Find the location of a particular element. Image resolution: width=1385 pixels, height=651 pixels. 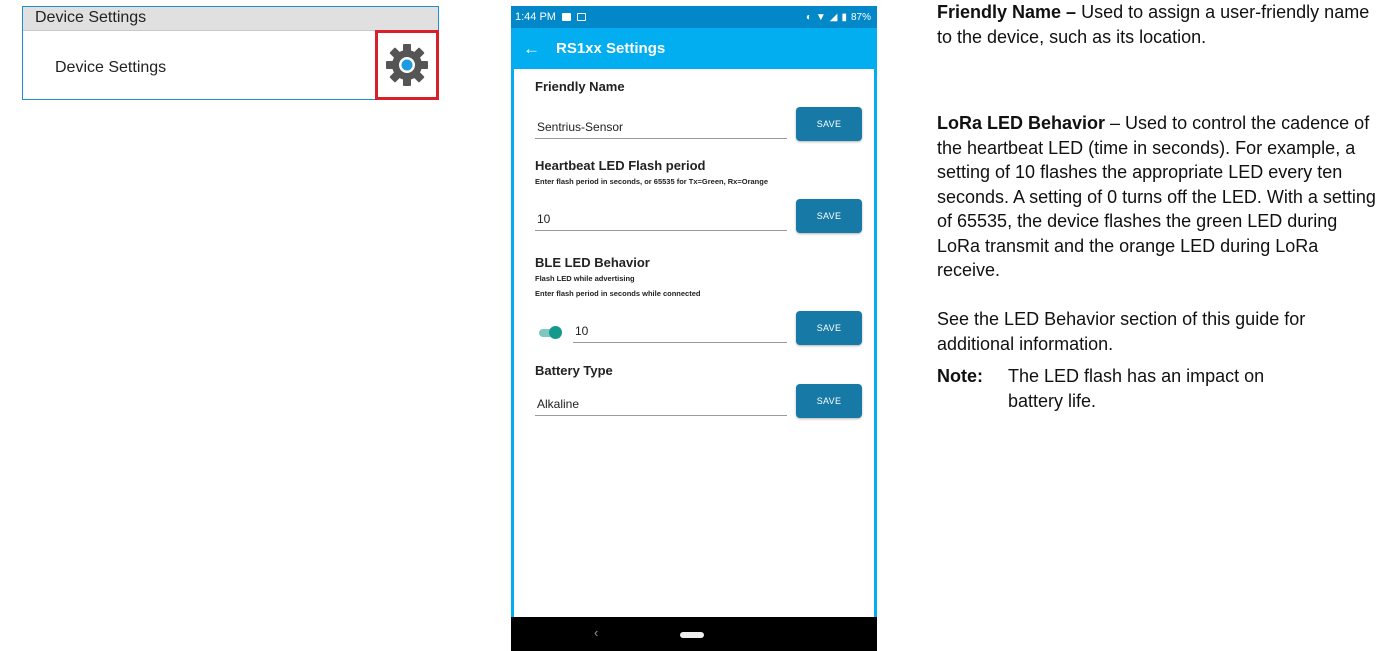

ble-row: 10 SAVE is located at coordinates (700, 328).